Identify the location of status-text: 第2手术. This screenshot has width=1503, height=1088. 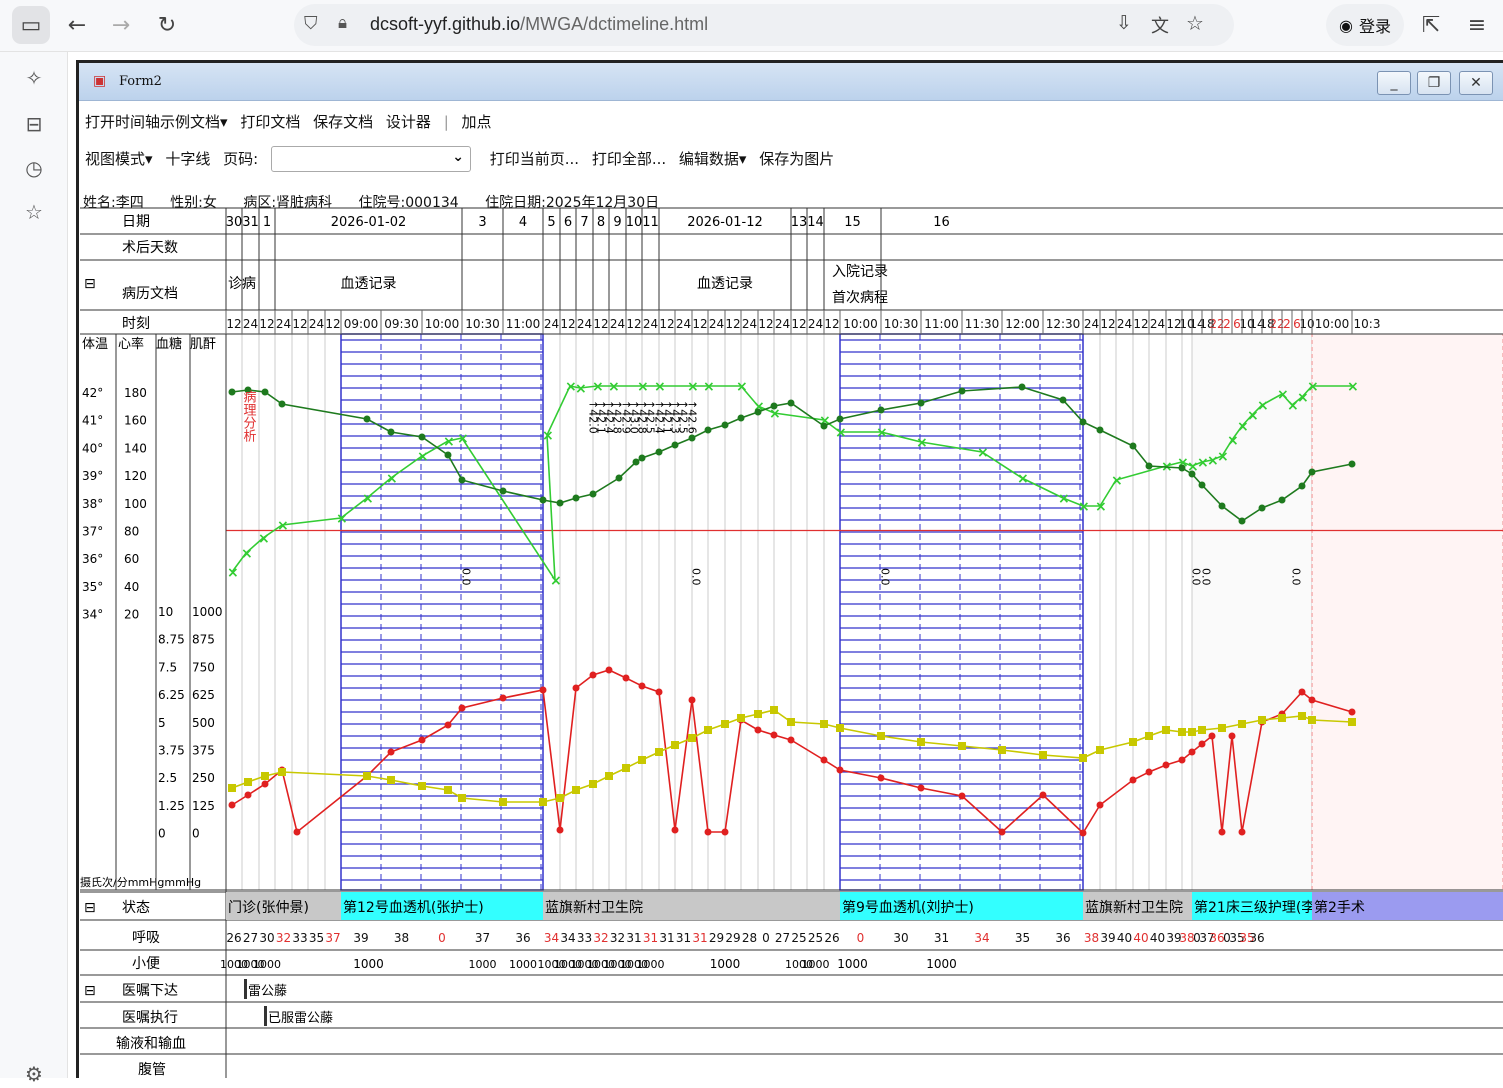
(1339, 907).